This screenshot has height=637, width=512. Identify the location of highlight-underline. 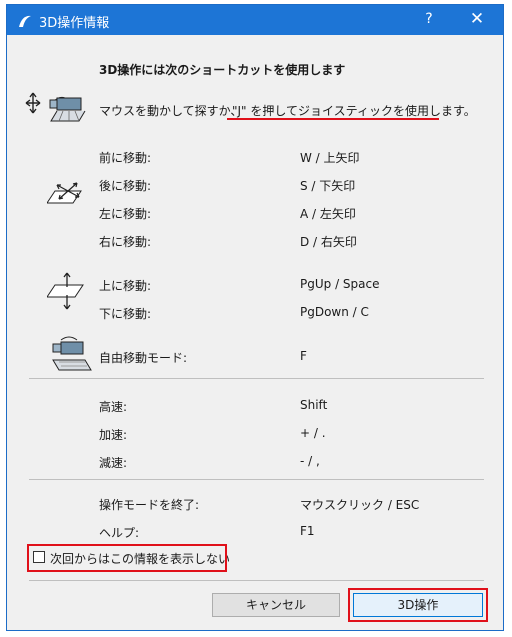
(333, 119).